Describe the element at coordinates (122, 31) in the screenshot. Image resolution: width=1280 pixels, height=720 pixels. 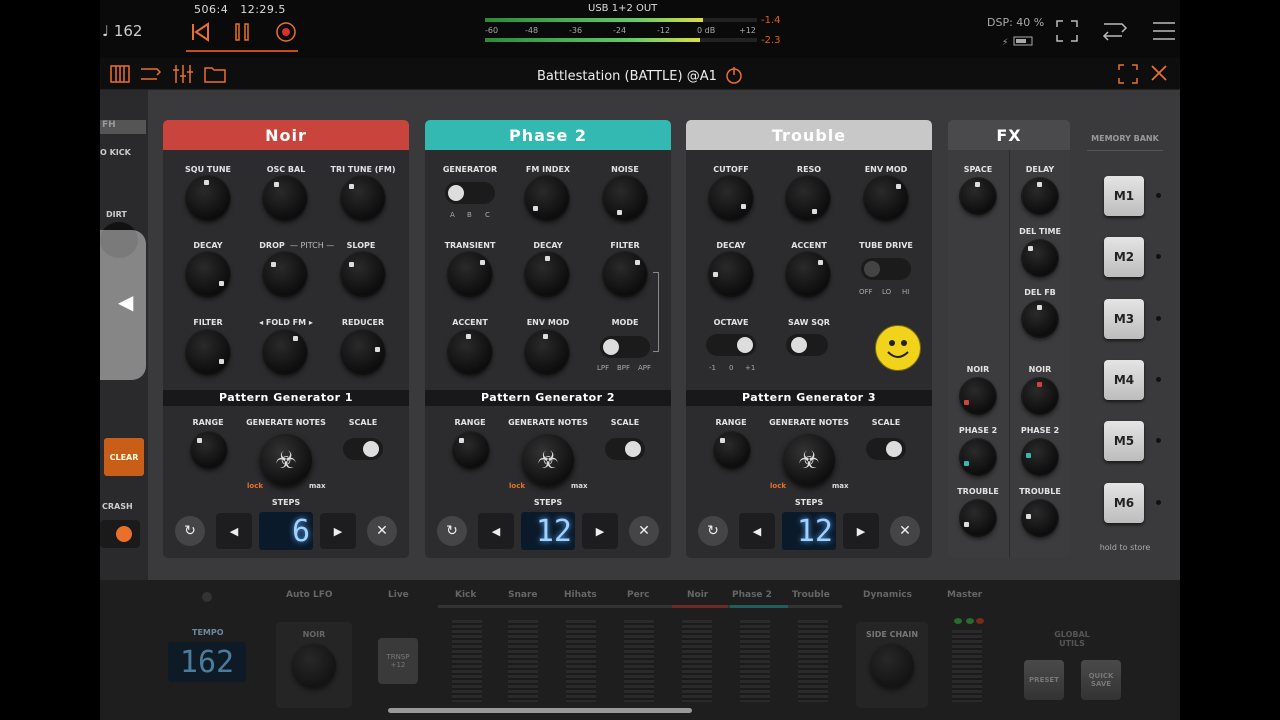
I see `tempo-readout: ♩ 162` at that location.